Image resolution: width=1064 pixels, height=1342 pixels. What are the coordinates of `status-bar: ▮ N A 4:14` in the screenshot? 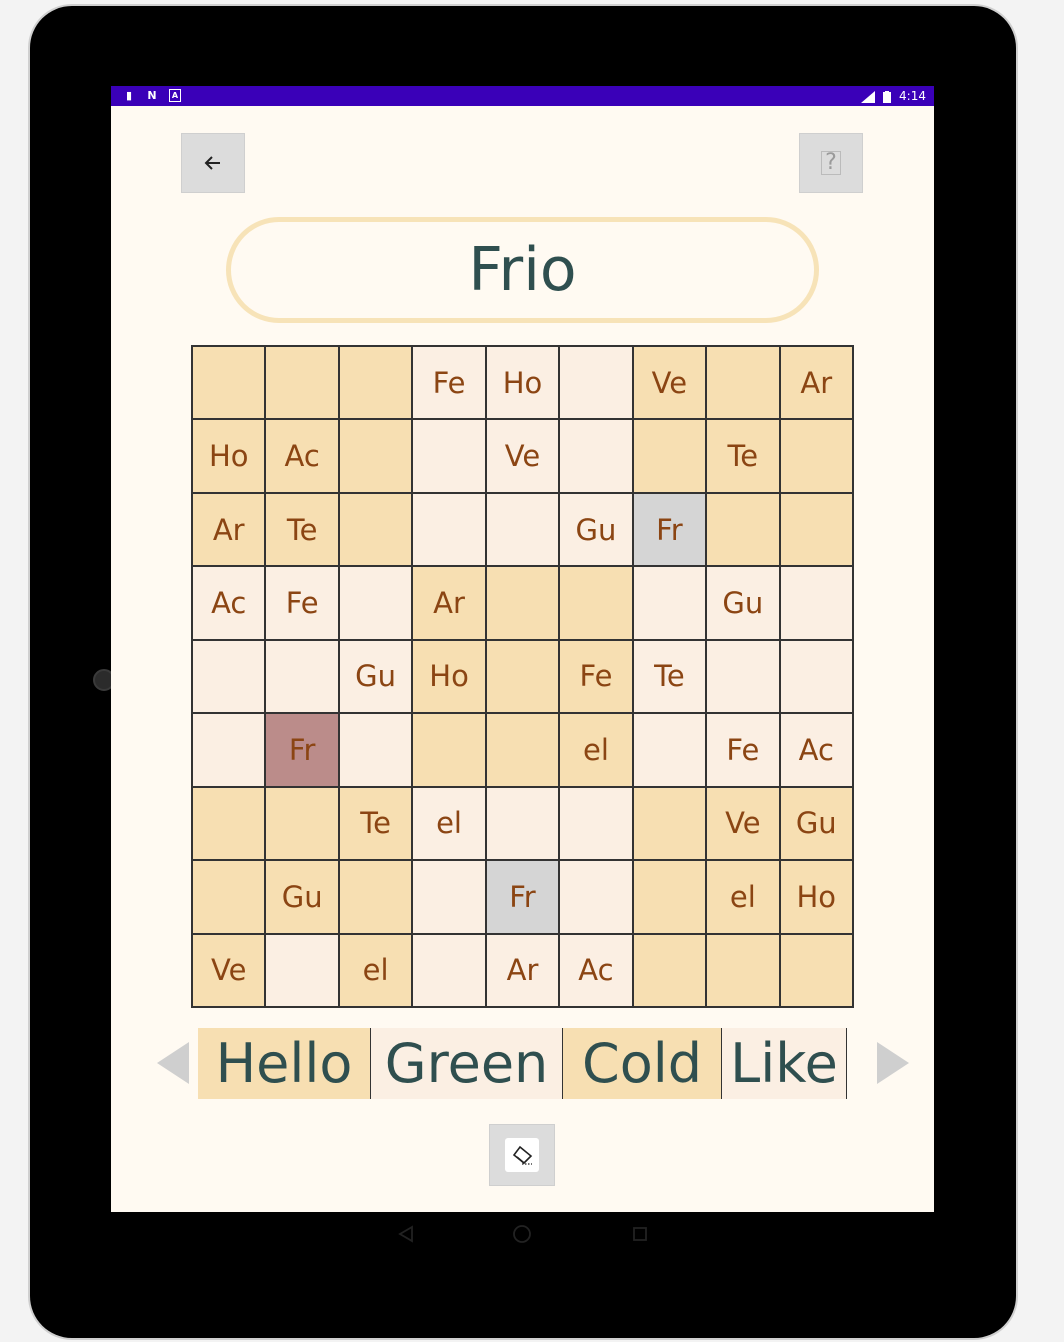 It's located at (522, 96).